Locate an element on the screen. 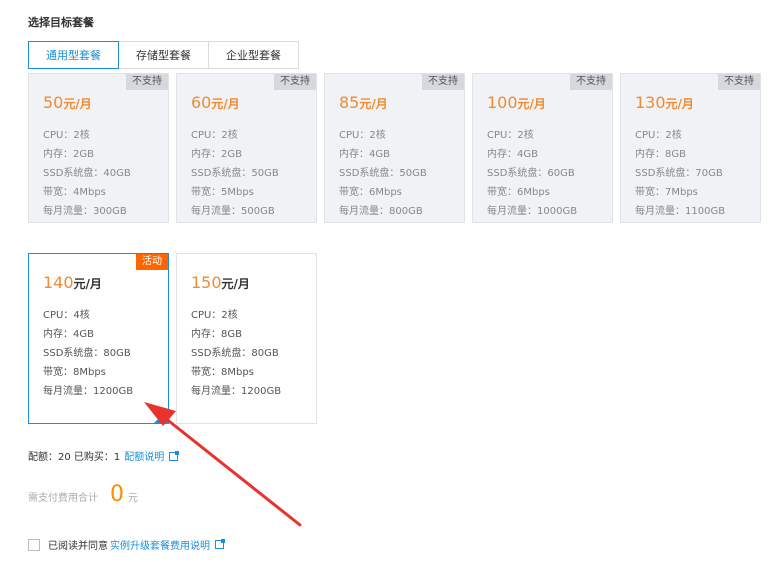 Image resolution: width=769 pixels, height=562 pixels. total-amount: 0 is located at coordinates (117, 494).